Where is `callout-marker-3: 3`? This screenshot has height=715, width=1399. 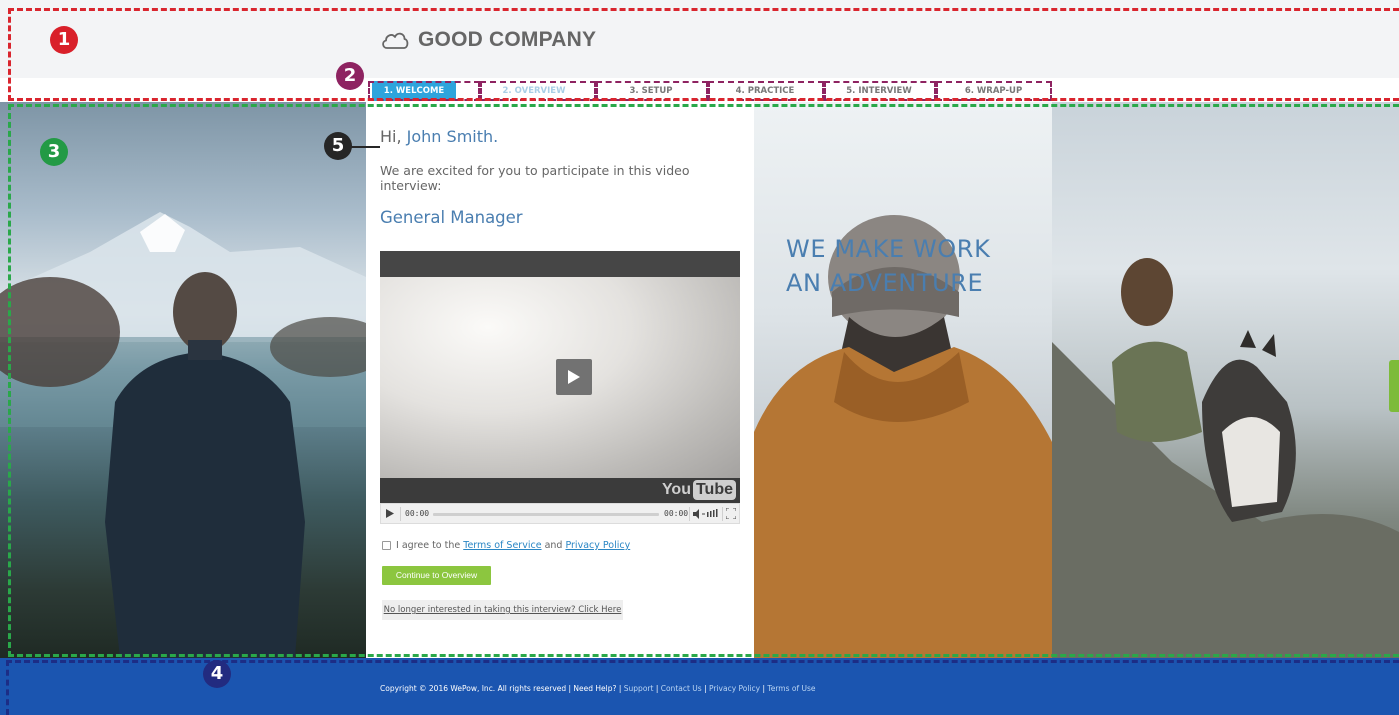 callout-marker-3: 3 is located at coordinates (54, 152).